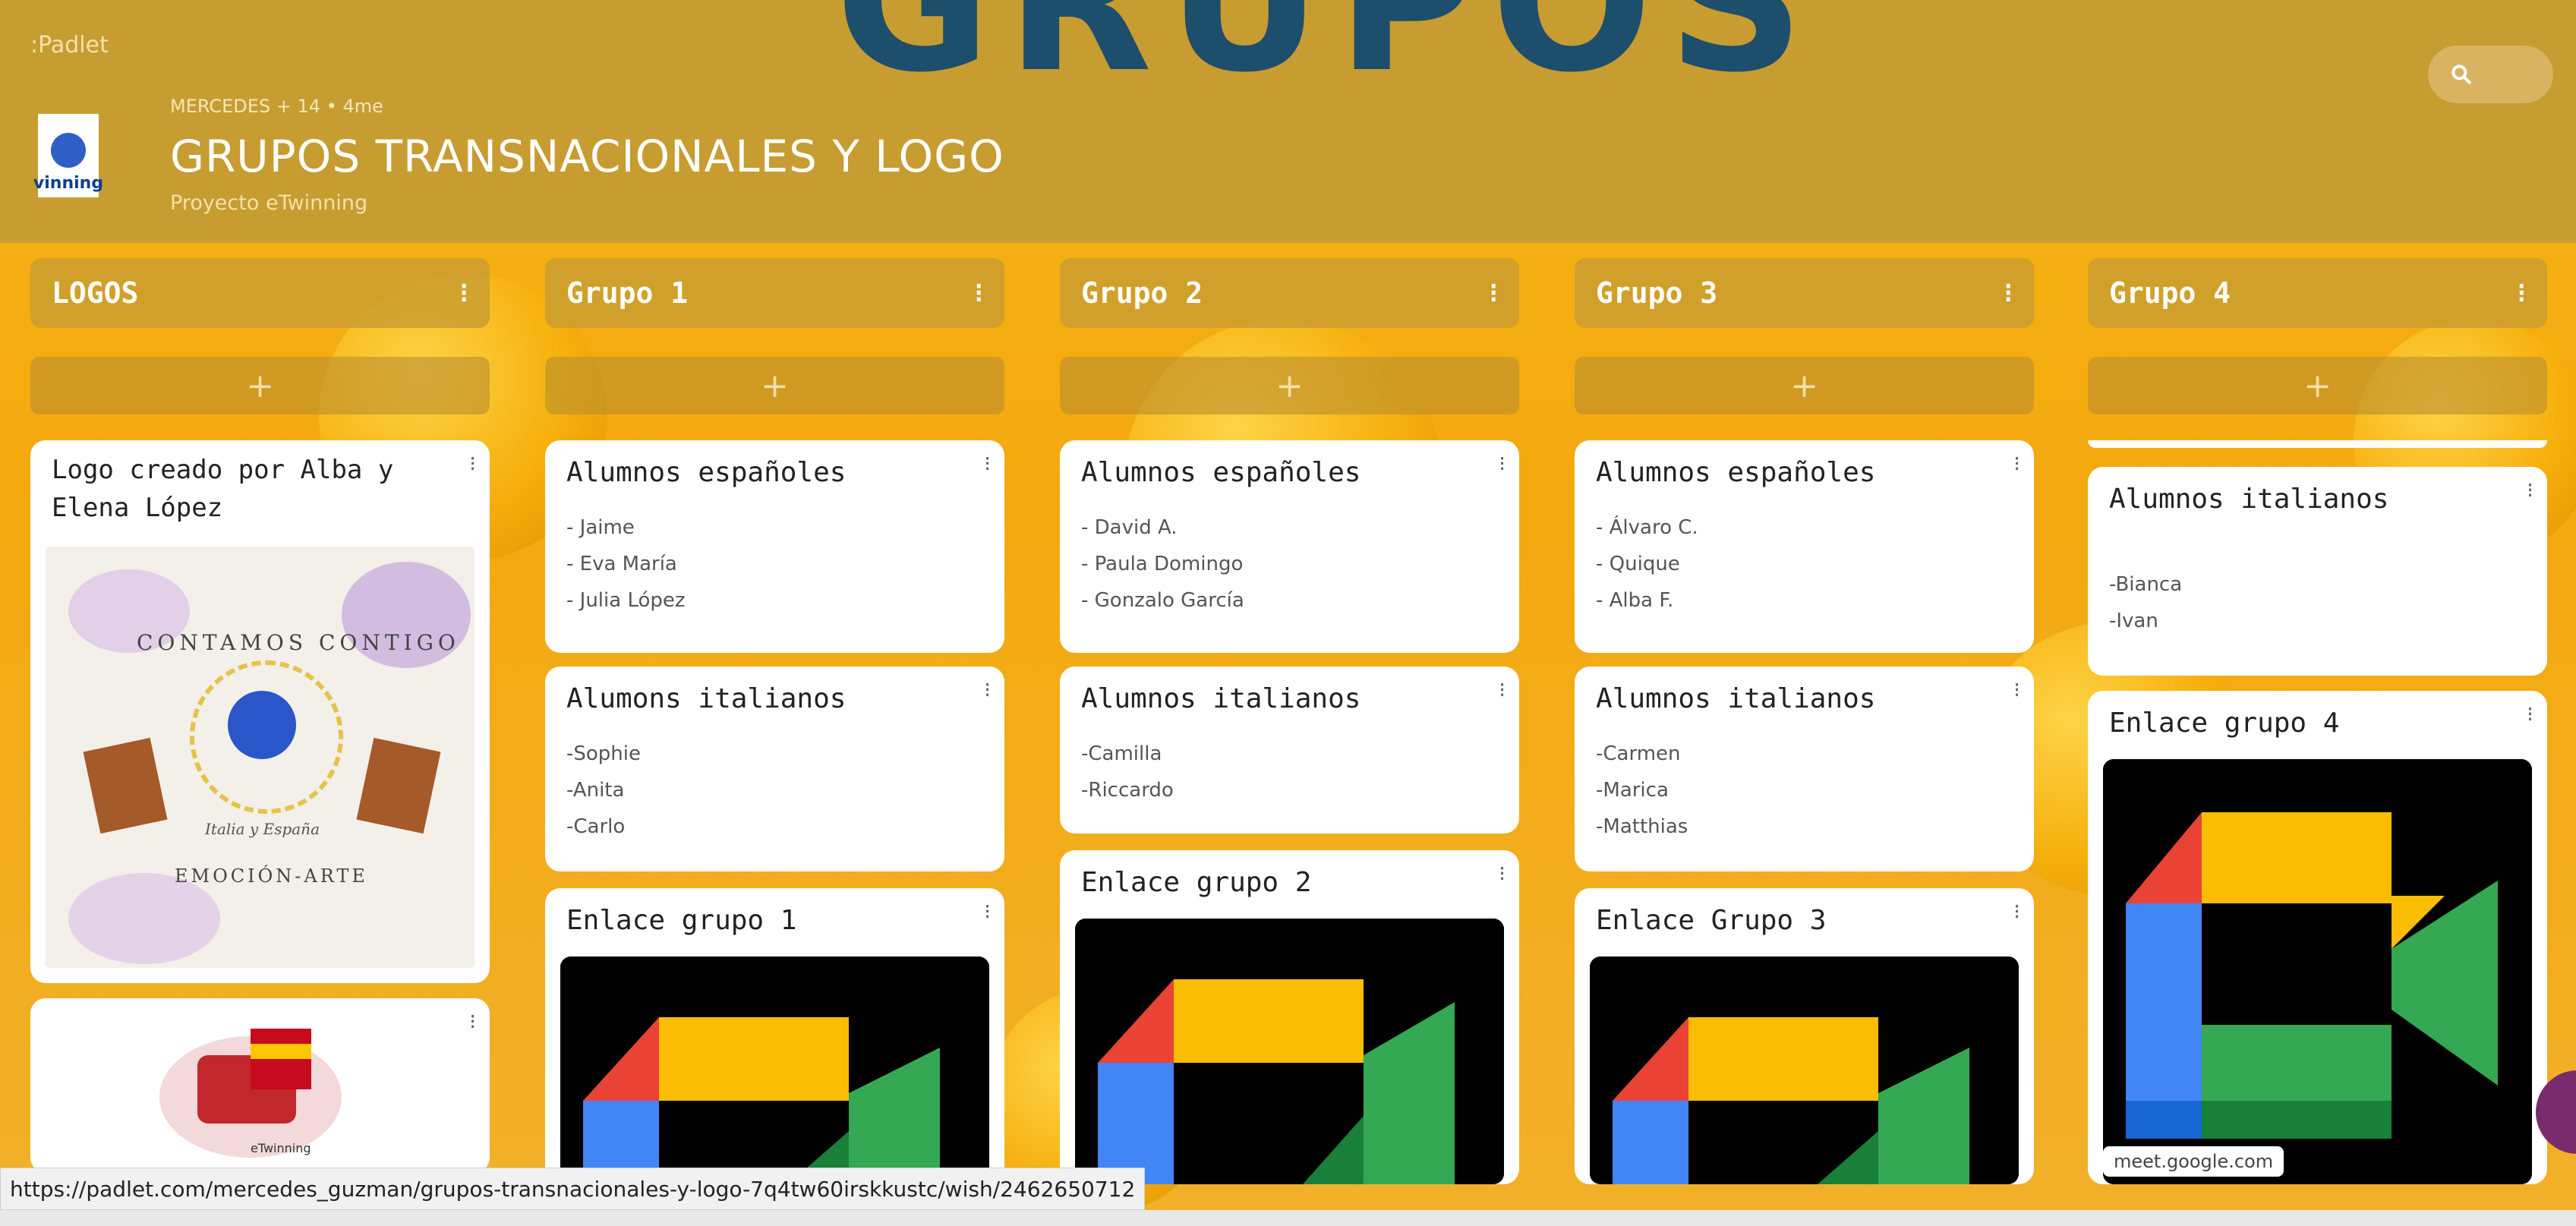  What do you see at coordinates (1288, 1218) in the screenshot?
I see `taskbar` at bounding box center [1288, 1218].